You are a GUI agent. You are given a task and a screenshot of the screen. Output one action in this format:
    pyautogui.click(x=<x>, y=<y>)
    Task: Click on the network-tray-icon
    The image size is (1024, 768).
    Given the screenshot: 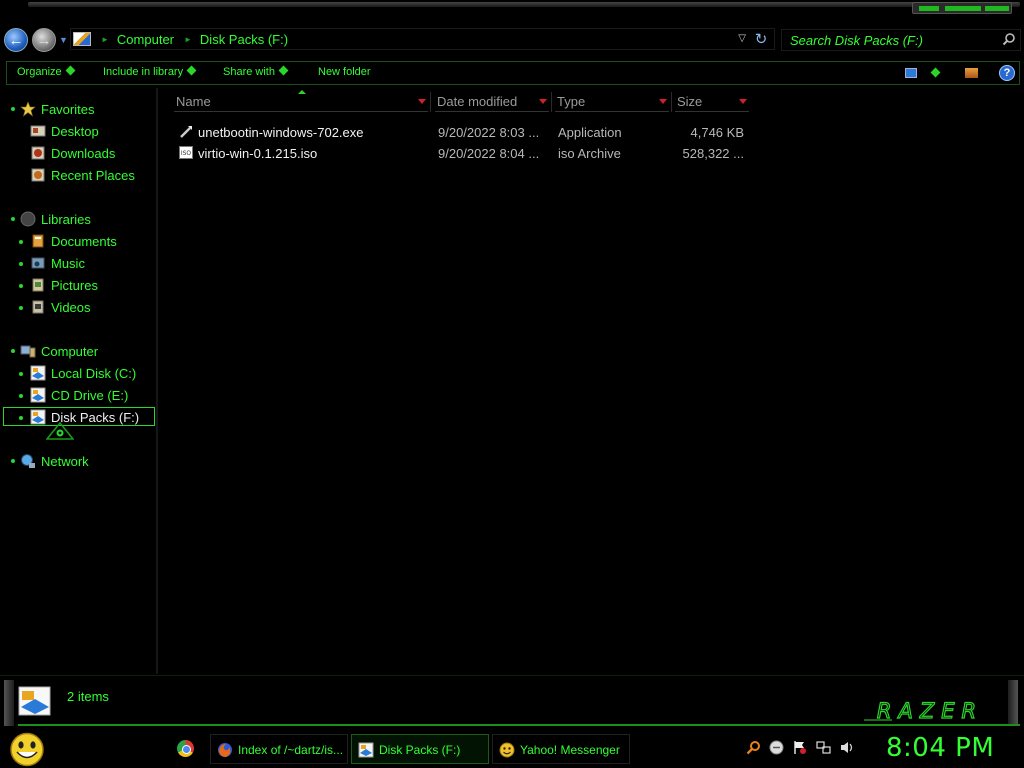 What is the action you would take?
    pyautogui.click(x=823, y=747)
    